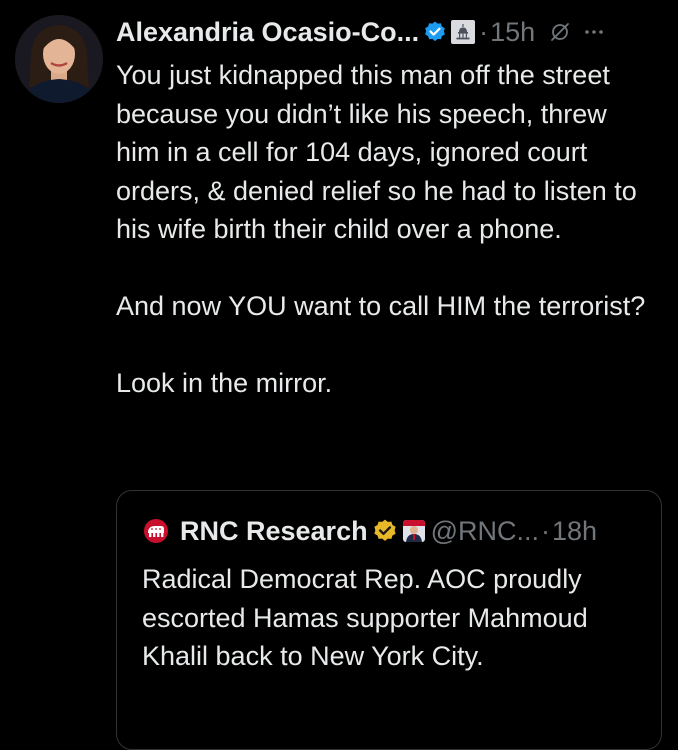 The image size is (678, 750). Describe the element at coordinates (512, 32) in the screenshot. I see `tweet-timestamp: 15h` at that location.